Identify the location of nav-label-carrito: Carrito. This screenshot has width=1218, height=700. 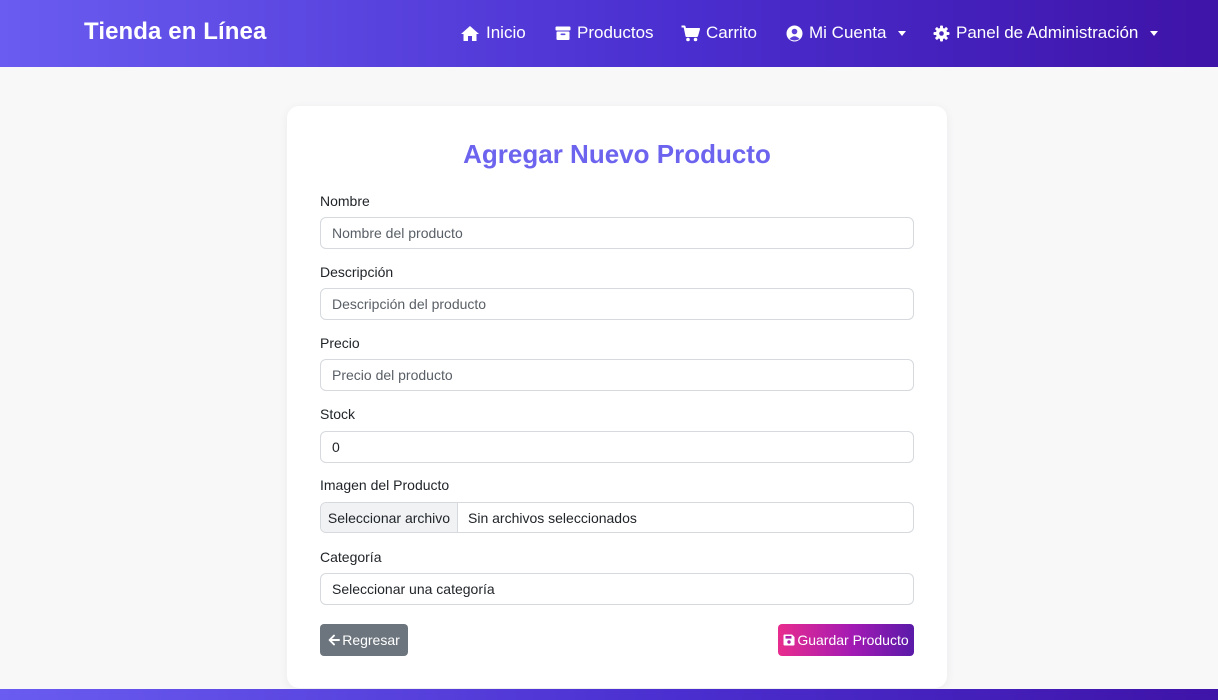
(732, 32).